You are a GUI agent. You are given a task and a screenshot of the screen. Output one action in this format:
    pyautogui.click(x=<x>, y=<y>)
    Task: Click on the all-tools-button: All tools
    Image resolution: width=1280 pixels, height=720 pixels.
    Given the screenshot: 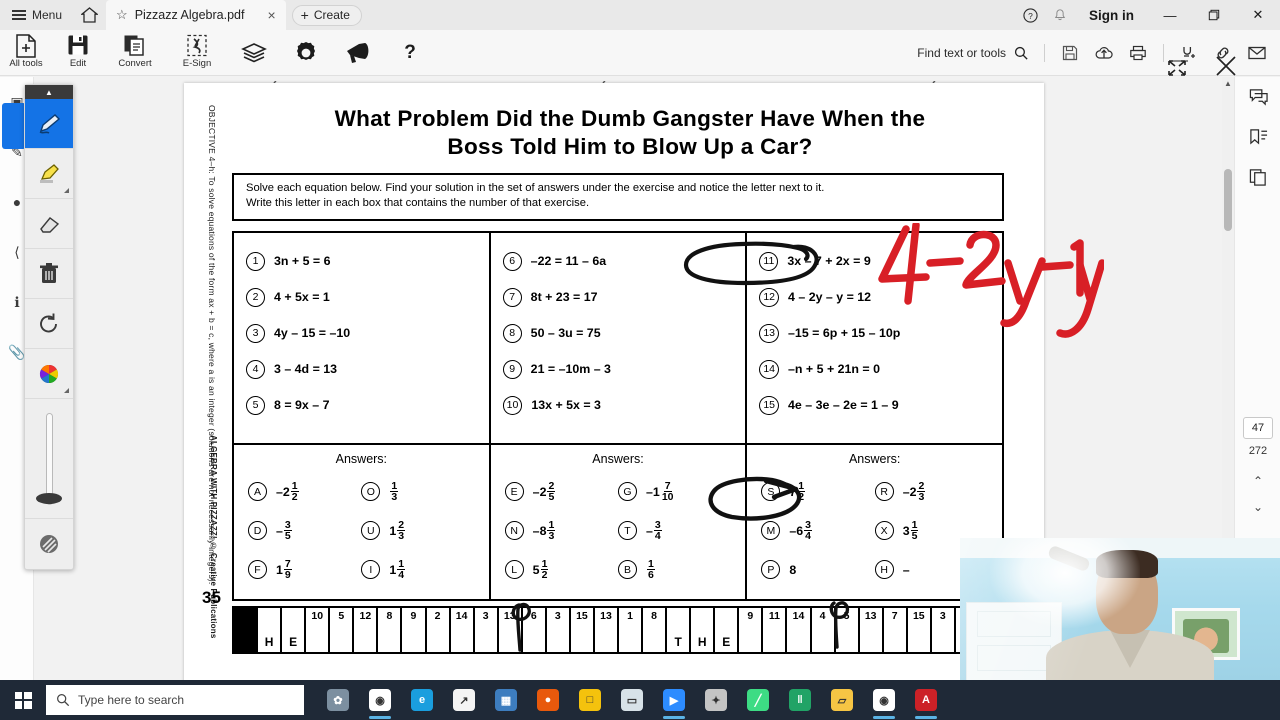 What is the action you would take?
    pyautogui.click(x=26, y=53)
    